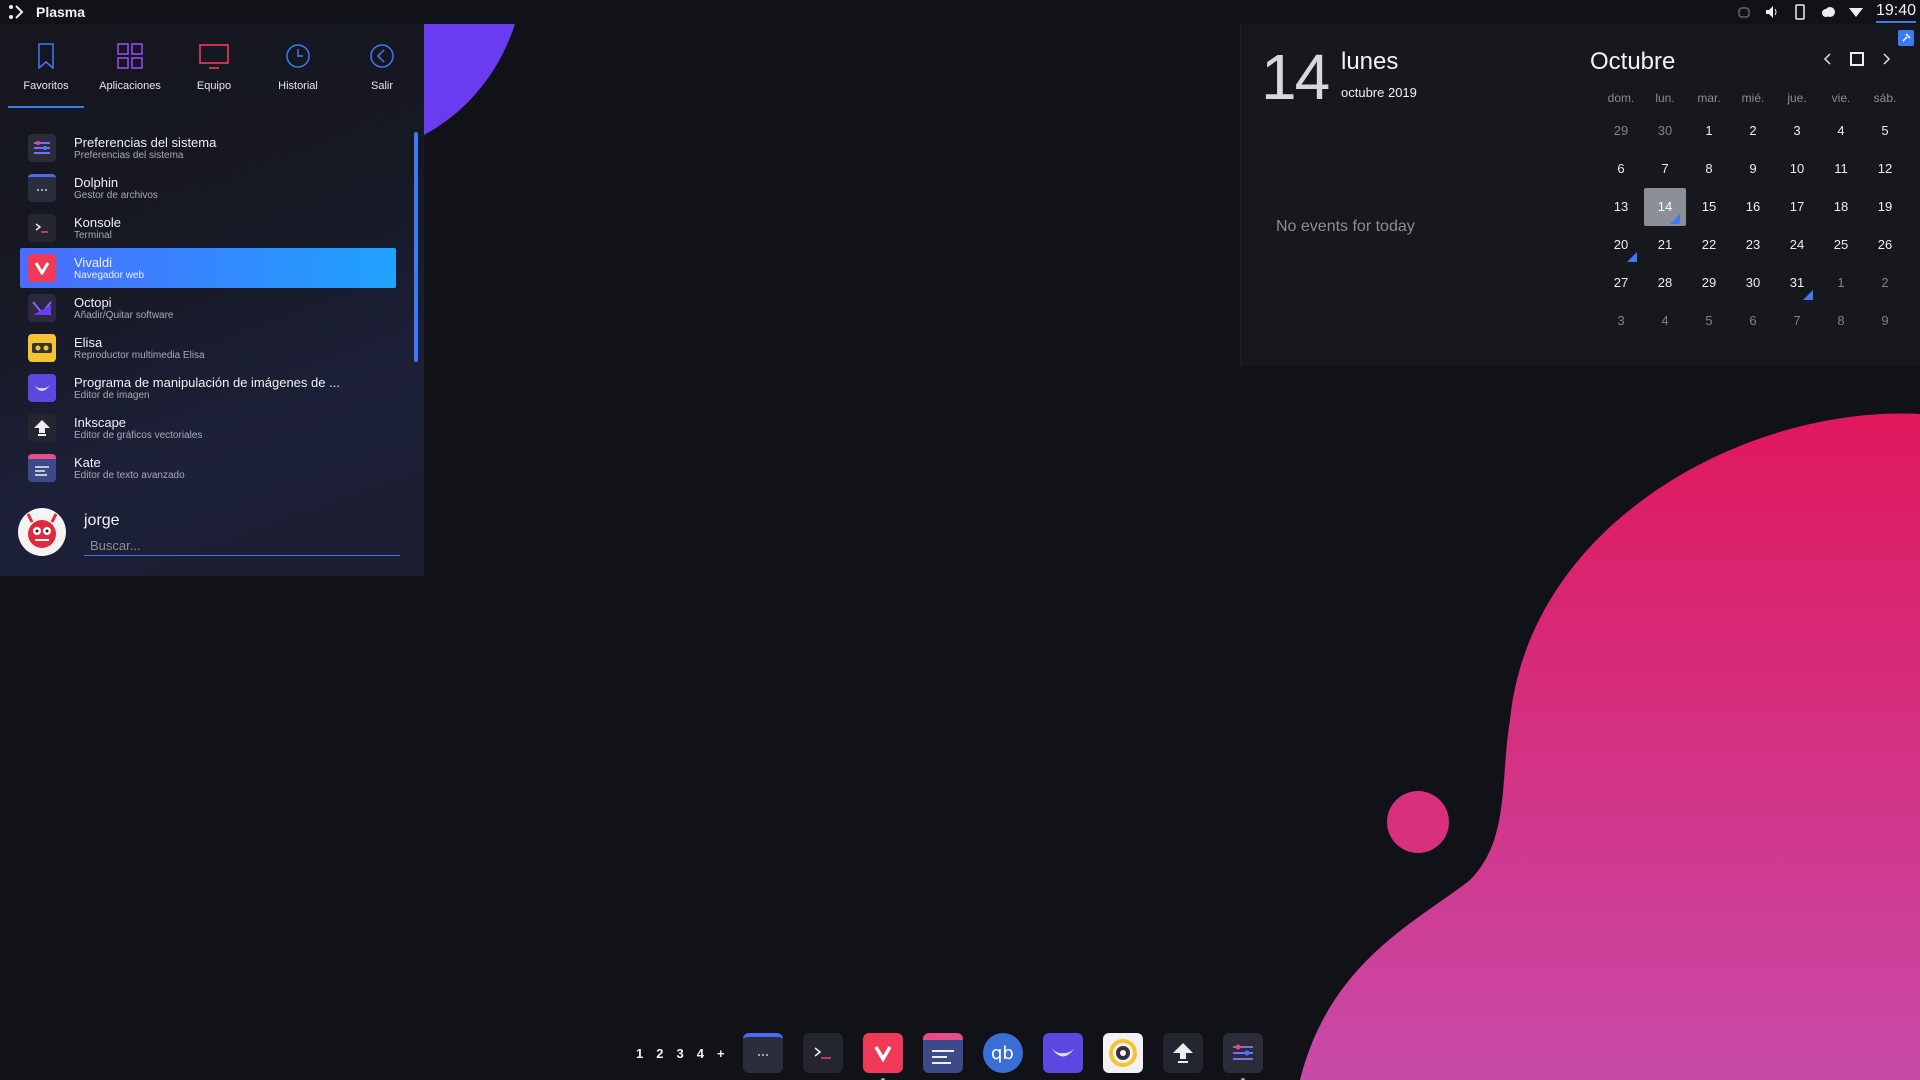  What do you see at coordinates (208, 468) in the screenshot?
I see `app-item-kate: Kate Editor de texto avanzado` at bounding box center [208, 468].